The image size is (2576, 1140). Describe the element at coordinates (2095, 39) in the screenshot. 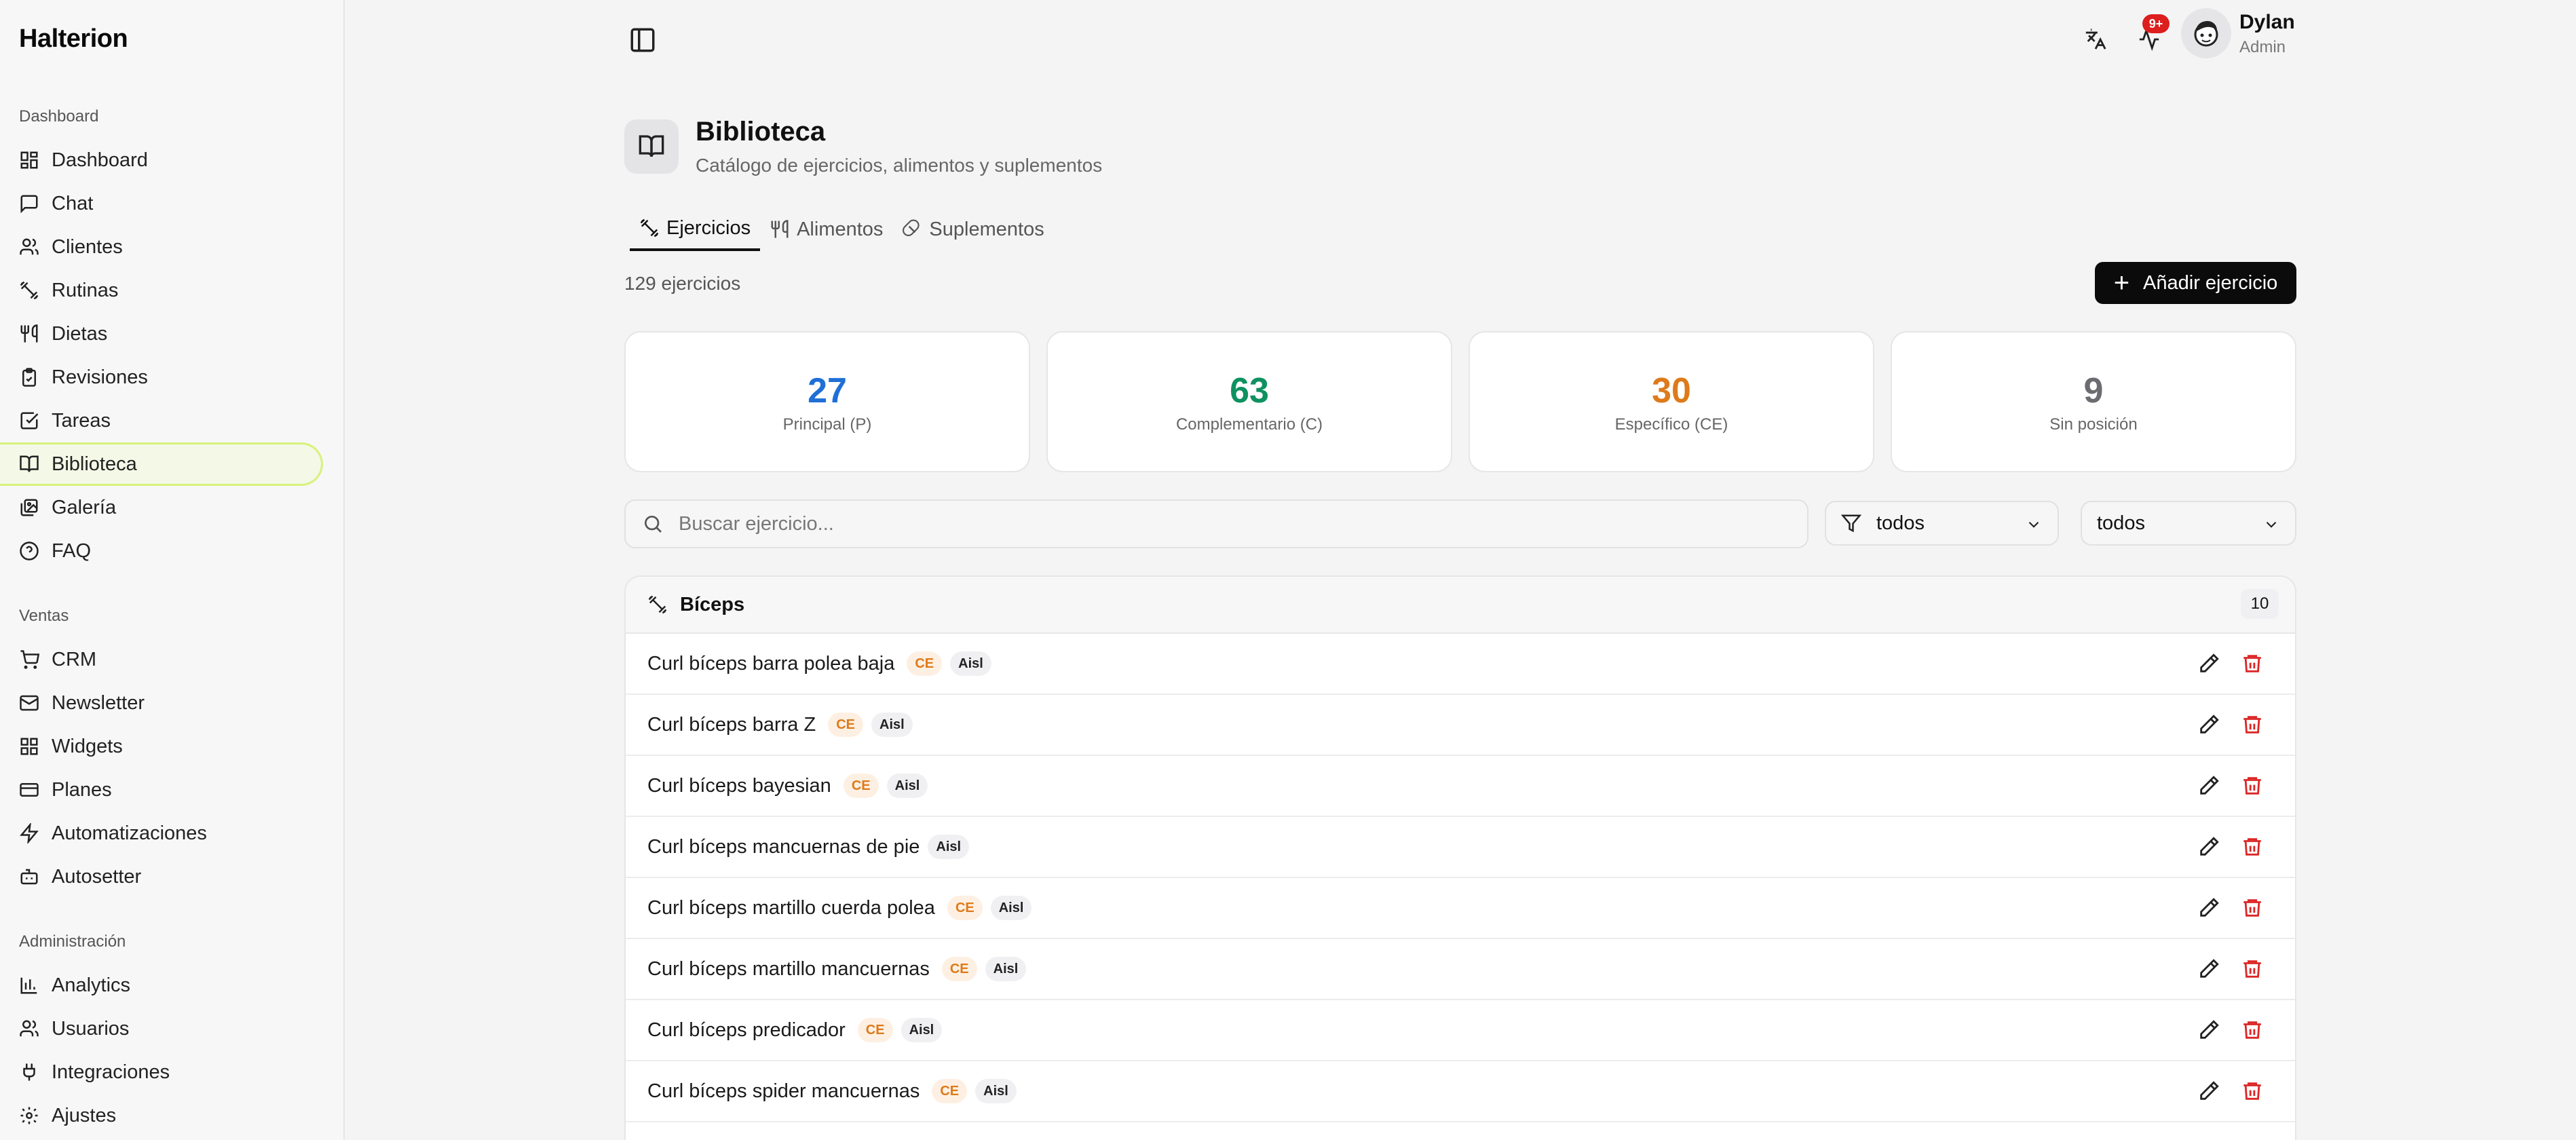

I see `translate-button` at that location.